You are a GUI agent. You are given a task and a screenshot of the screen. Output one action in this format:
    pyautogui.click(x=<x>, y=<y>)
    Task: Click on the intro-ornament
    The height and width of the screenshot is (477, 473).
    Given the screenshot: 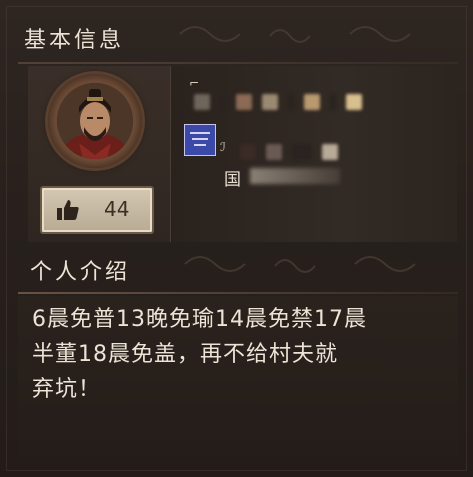 What is the action you would take?
    pyautogui.click(x=300, y=264)
    